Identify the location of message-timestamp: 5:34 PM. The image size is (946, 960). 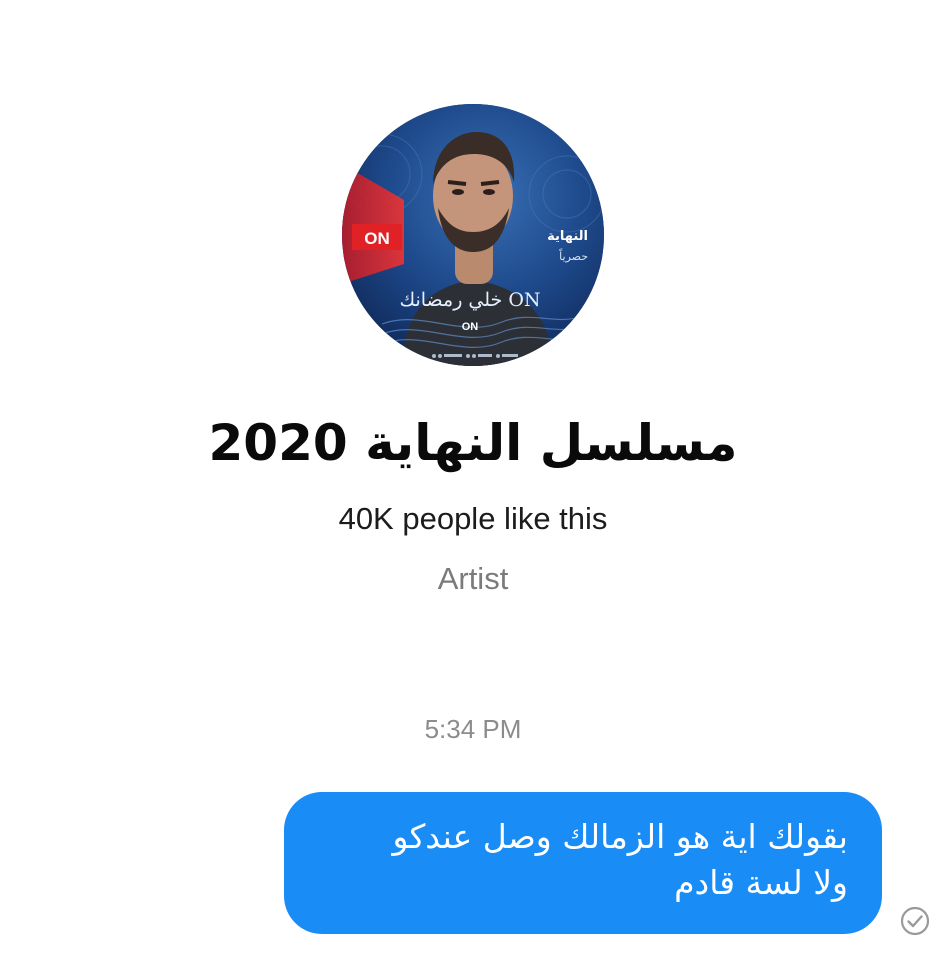
(473, 729).